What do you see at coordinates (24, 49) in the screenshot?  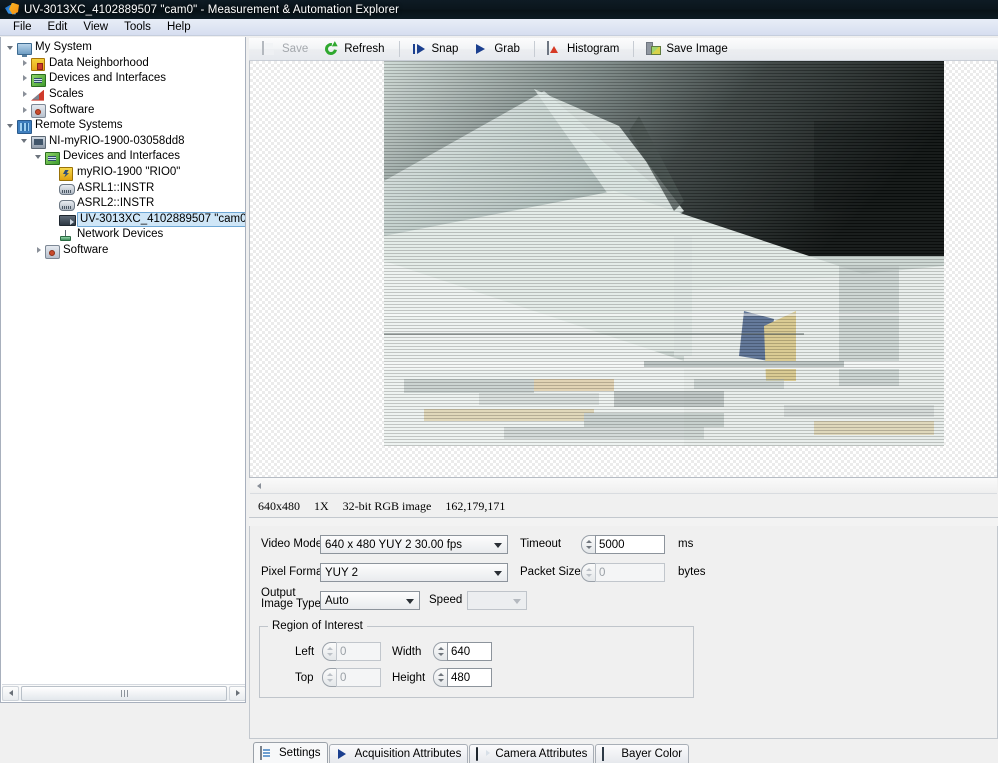 I see `monitor-icon` at bounding box center [24, 49].